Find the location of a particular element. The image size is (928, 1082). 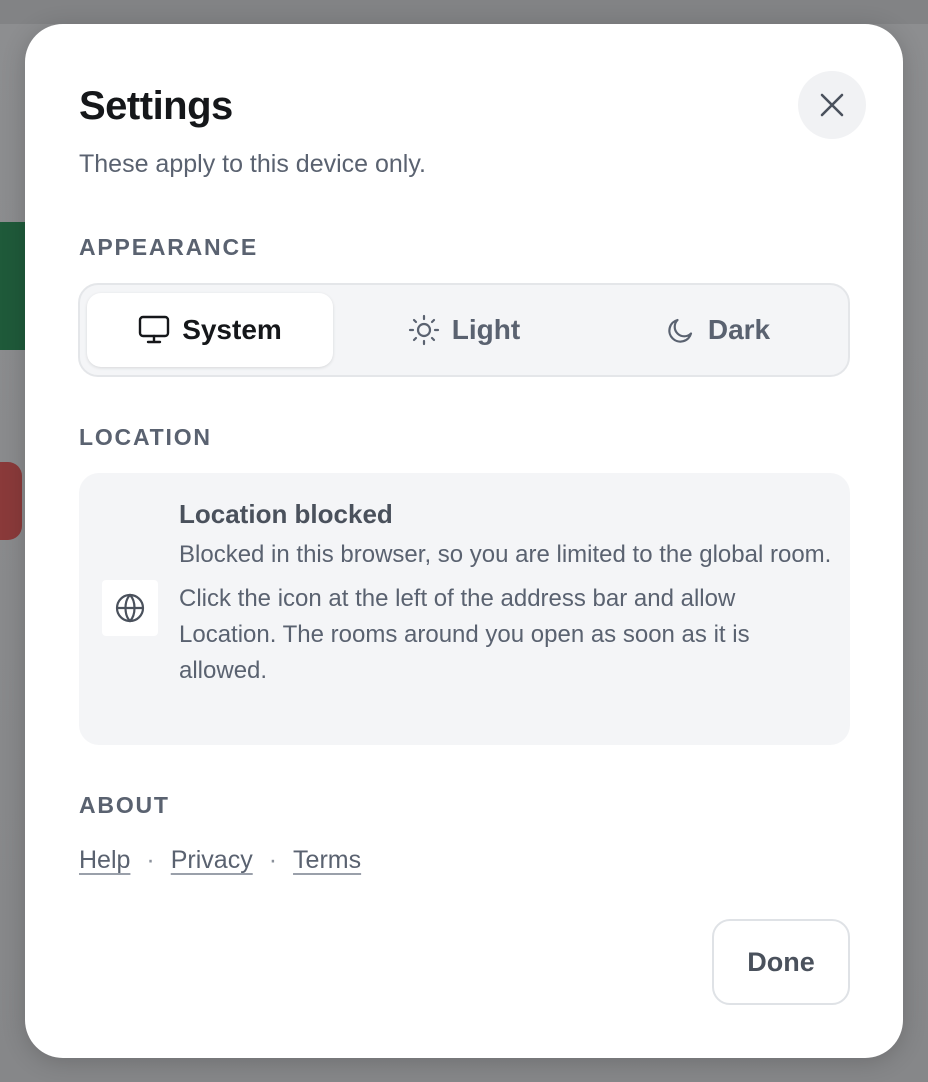

monitor-icon is located at coordinates (154, 329).